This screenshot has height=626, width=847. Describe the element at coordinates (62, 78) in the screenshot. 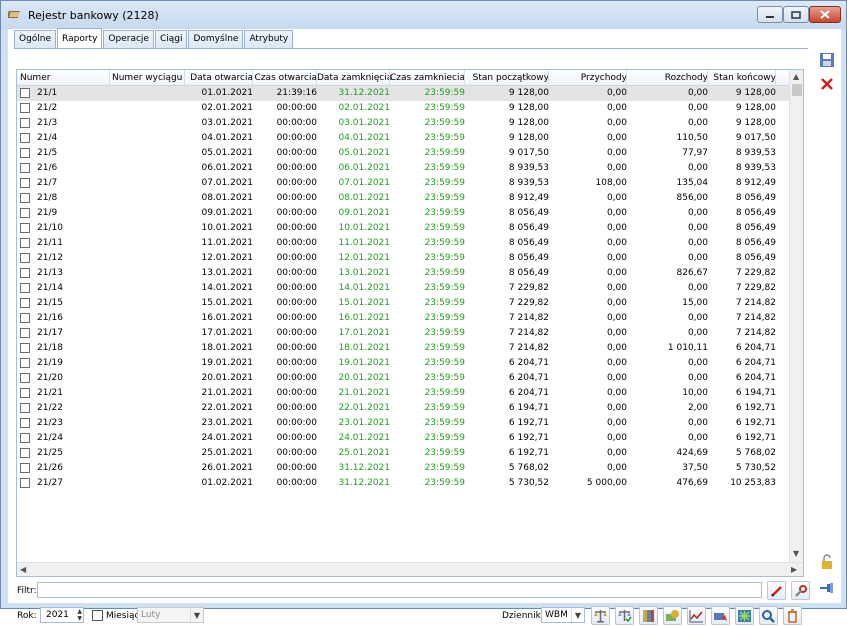

I see `column-header-numer: Numer` at that location.